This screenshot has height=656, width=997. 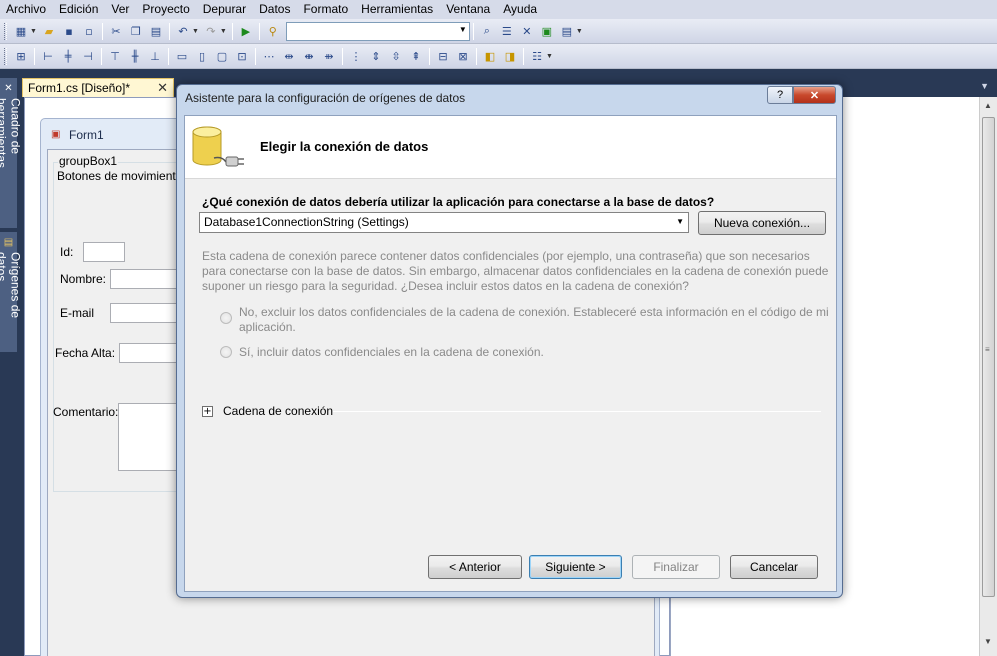 I want to click on back-button: < Anterior, so click(x=475, y=567).